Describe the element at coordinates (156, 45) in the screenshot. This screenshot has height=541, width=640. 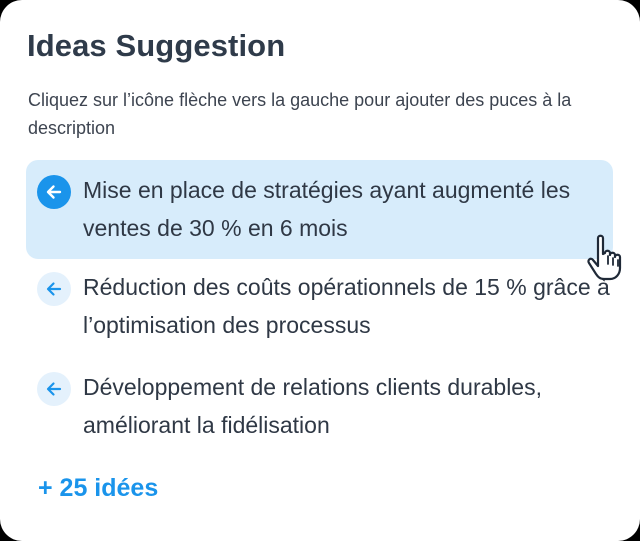
I see `panel-title: Ideas Suggestion` at that location.